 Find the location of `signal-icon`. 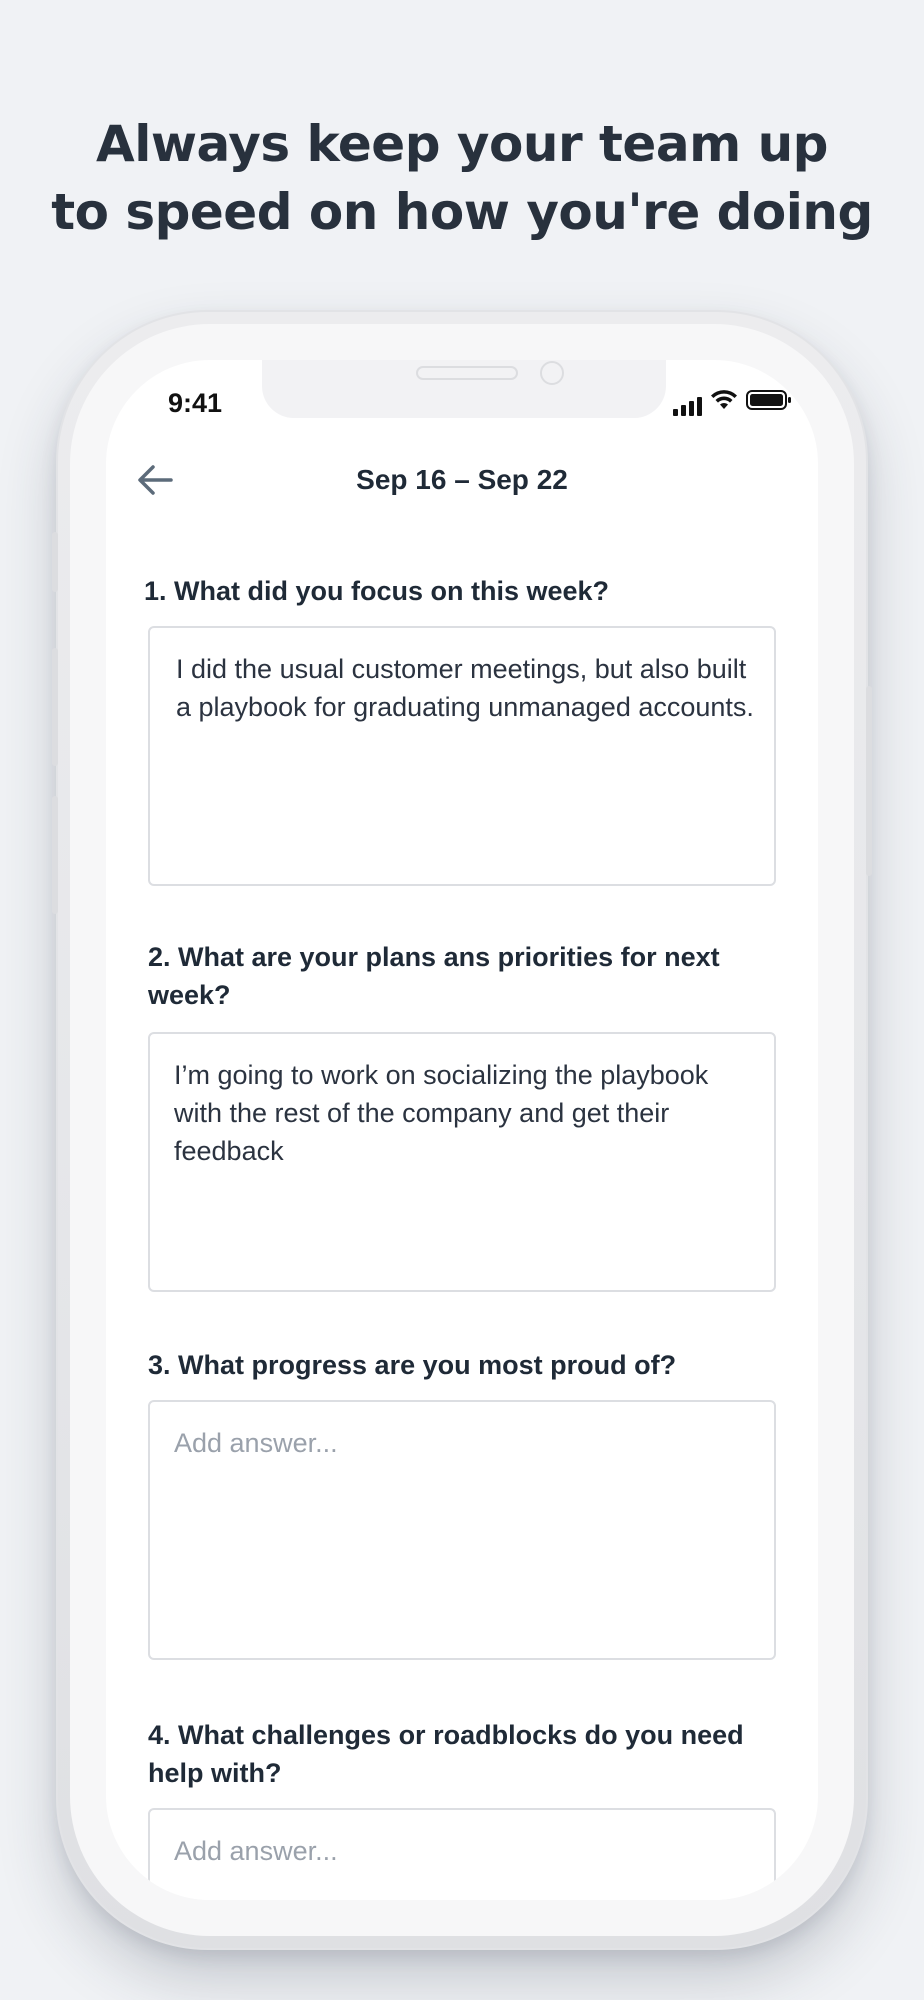

signal-icon is located at coordinates (687, 406).